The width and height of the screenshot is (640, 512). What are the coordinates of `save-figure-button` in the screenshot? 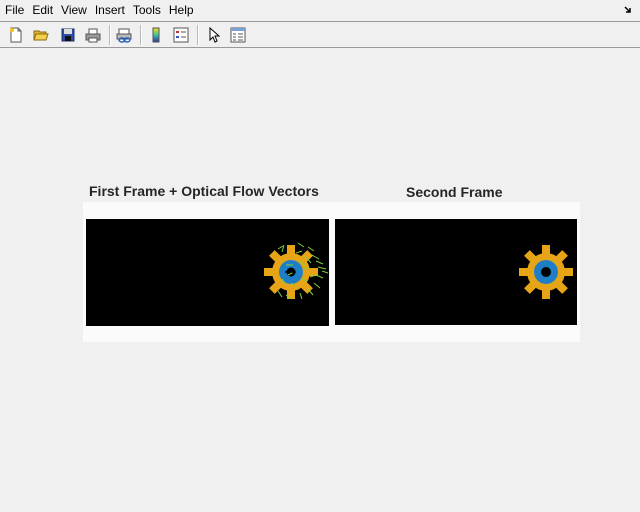 It's located at (68, 35).